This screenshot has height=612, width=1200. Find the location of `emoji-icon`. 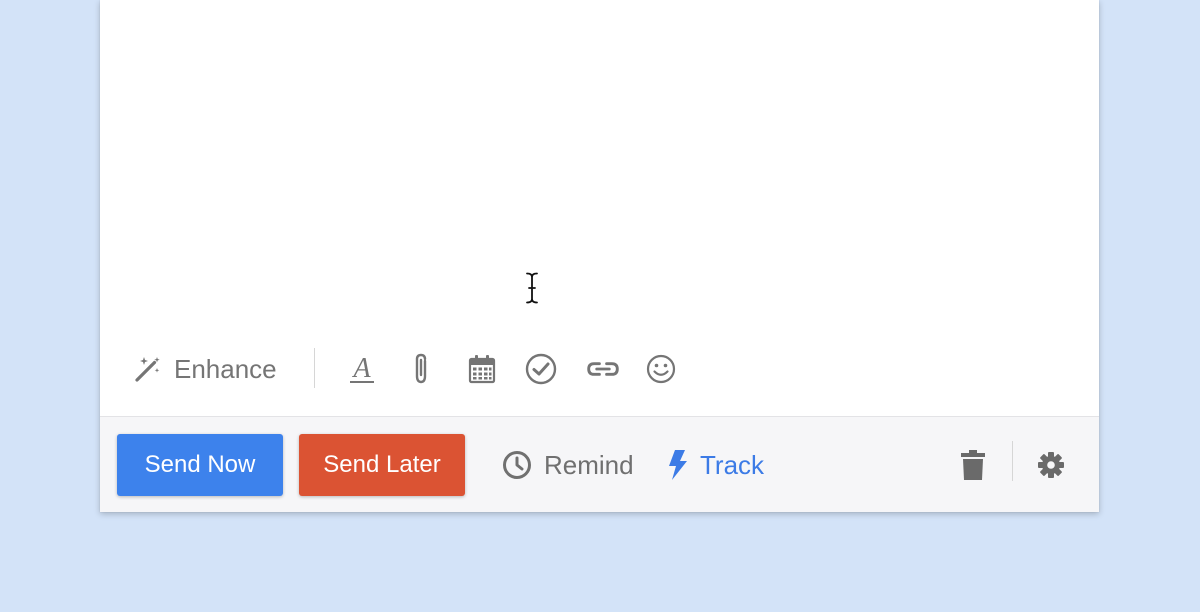

emoji-icon is located at coordinates (661, 369).